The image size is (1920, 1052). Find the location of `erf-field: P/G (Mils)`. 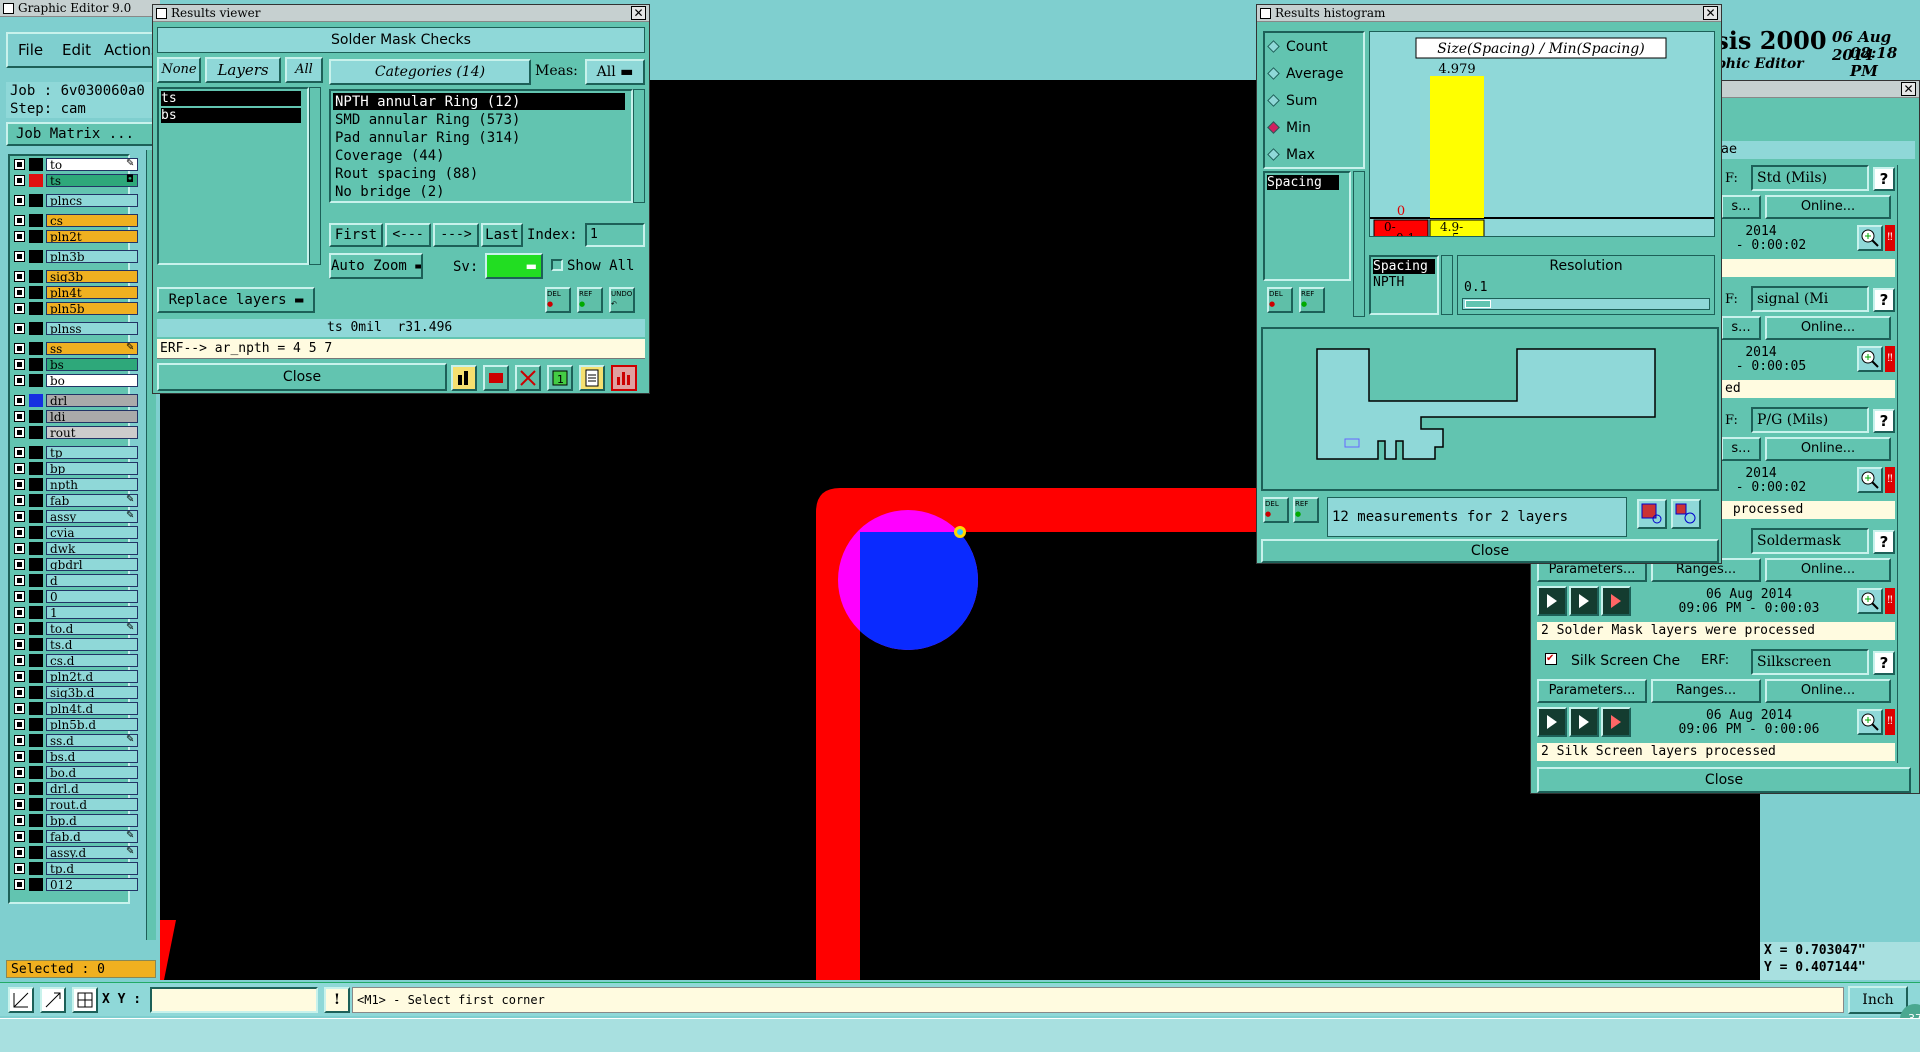

erf-field: P/G (Mils) is located at coordinates (1810, 420).